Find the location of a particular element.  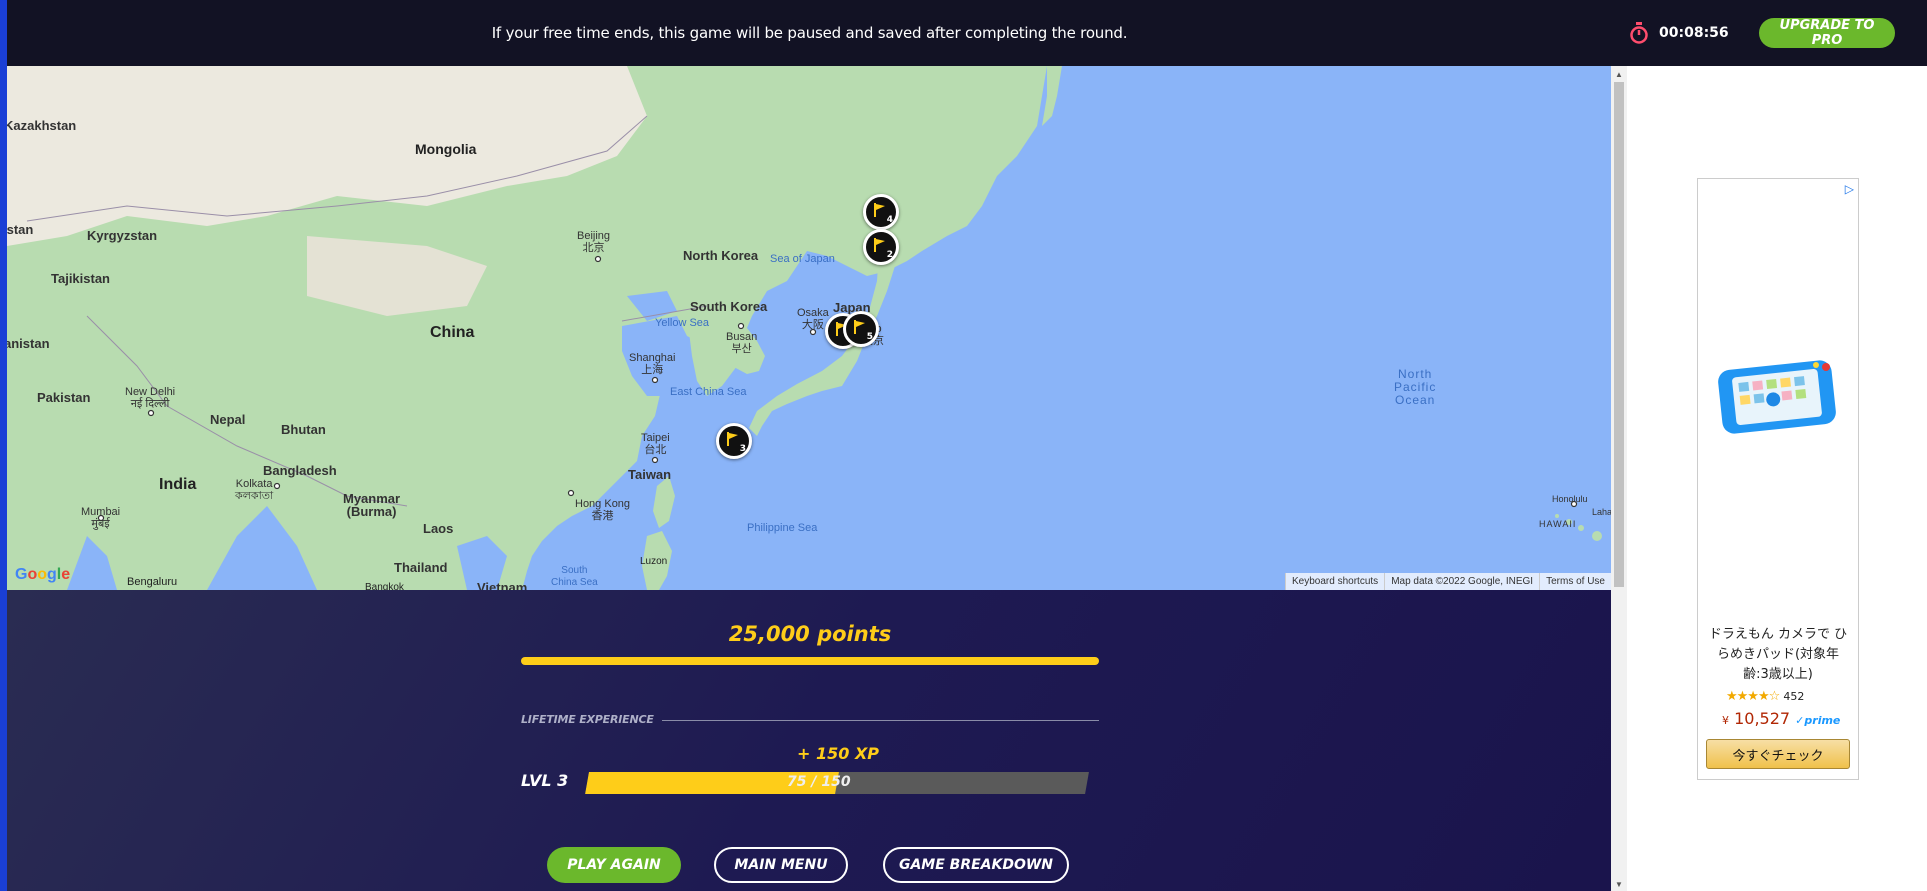

city-taipei: Taipei 台北 is located at coordinates (655, 444).